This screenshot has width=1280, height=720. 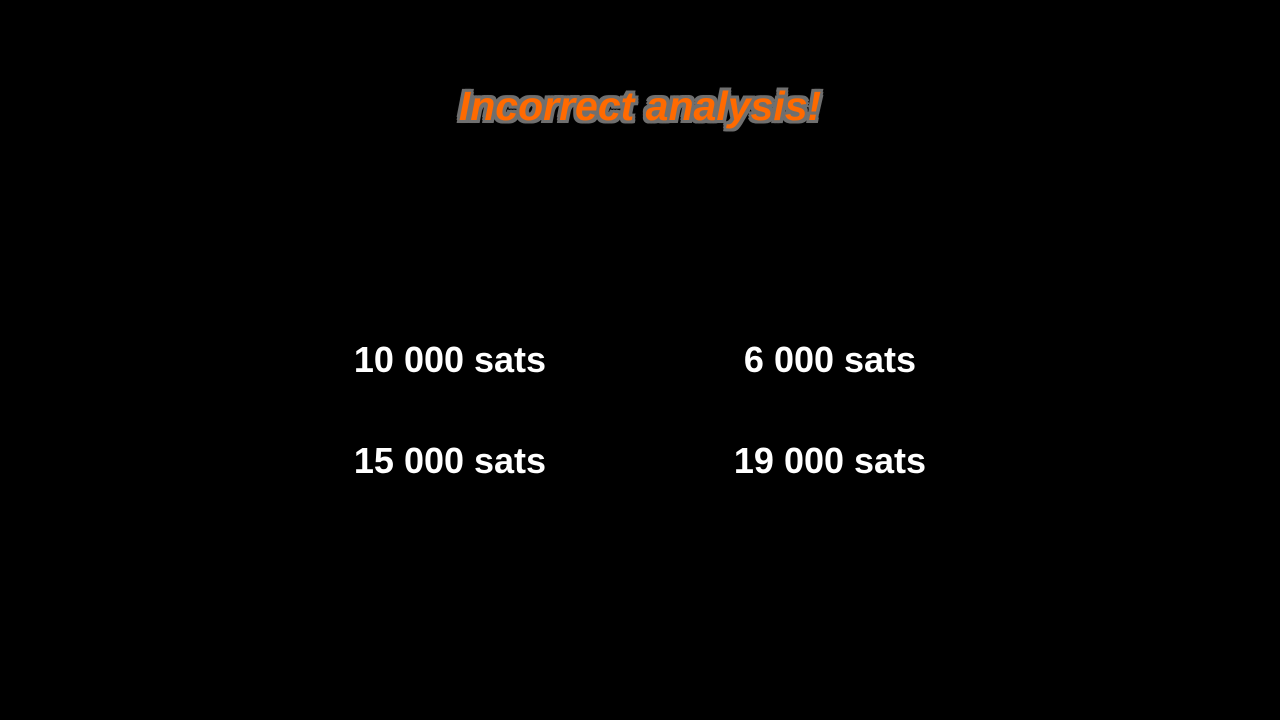 I want to click on answer-option-4: 19 000 sats, so click(x=830, y=461).